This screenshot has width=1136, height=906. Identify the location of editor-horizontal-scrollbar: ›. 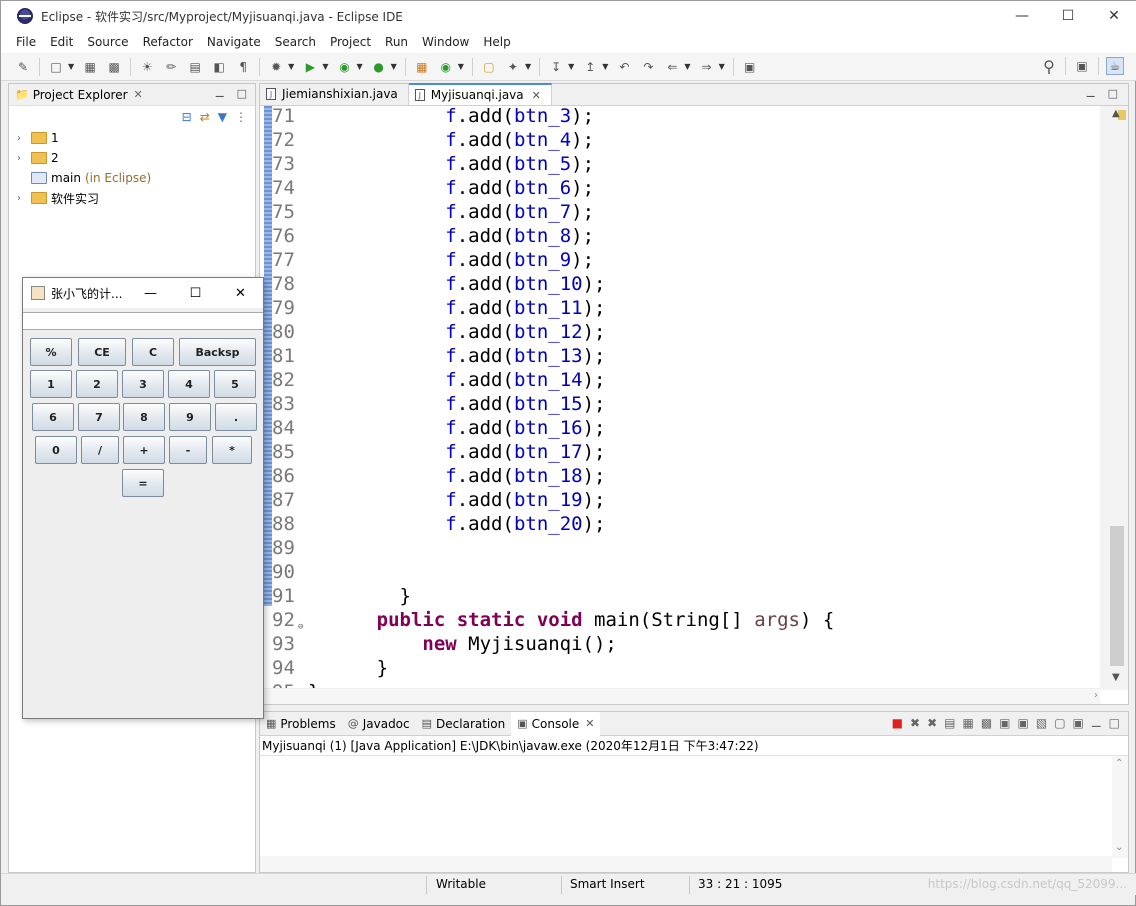
(680, 696).